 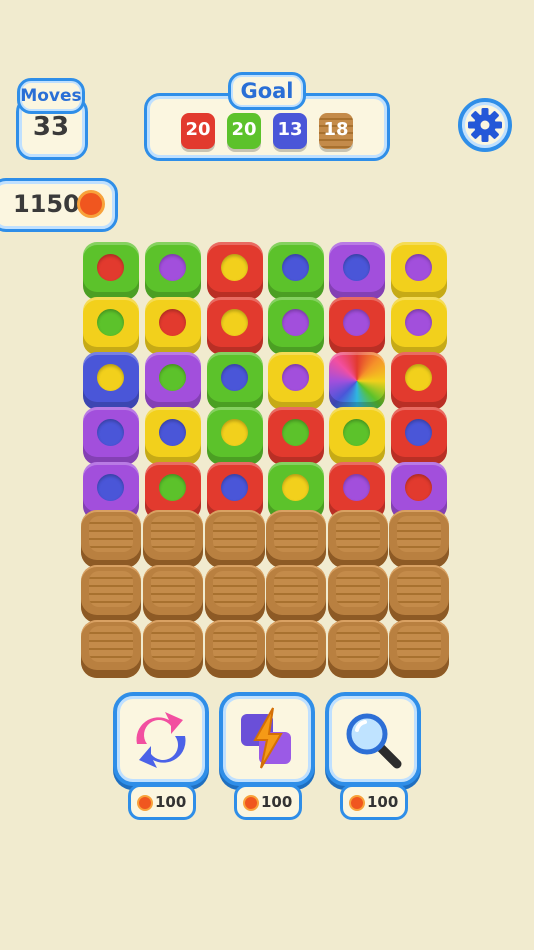 I want to click on shuffle-arrows-icon, so click(x=161, y=740).